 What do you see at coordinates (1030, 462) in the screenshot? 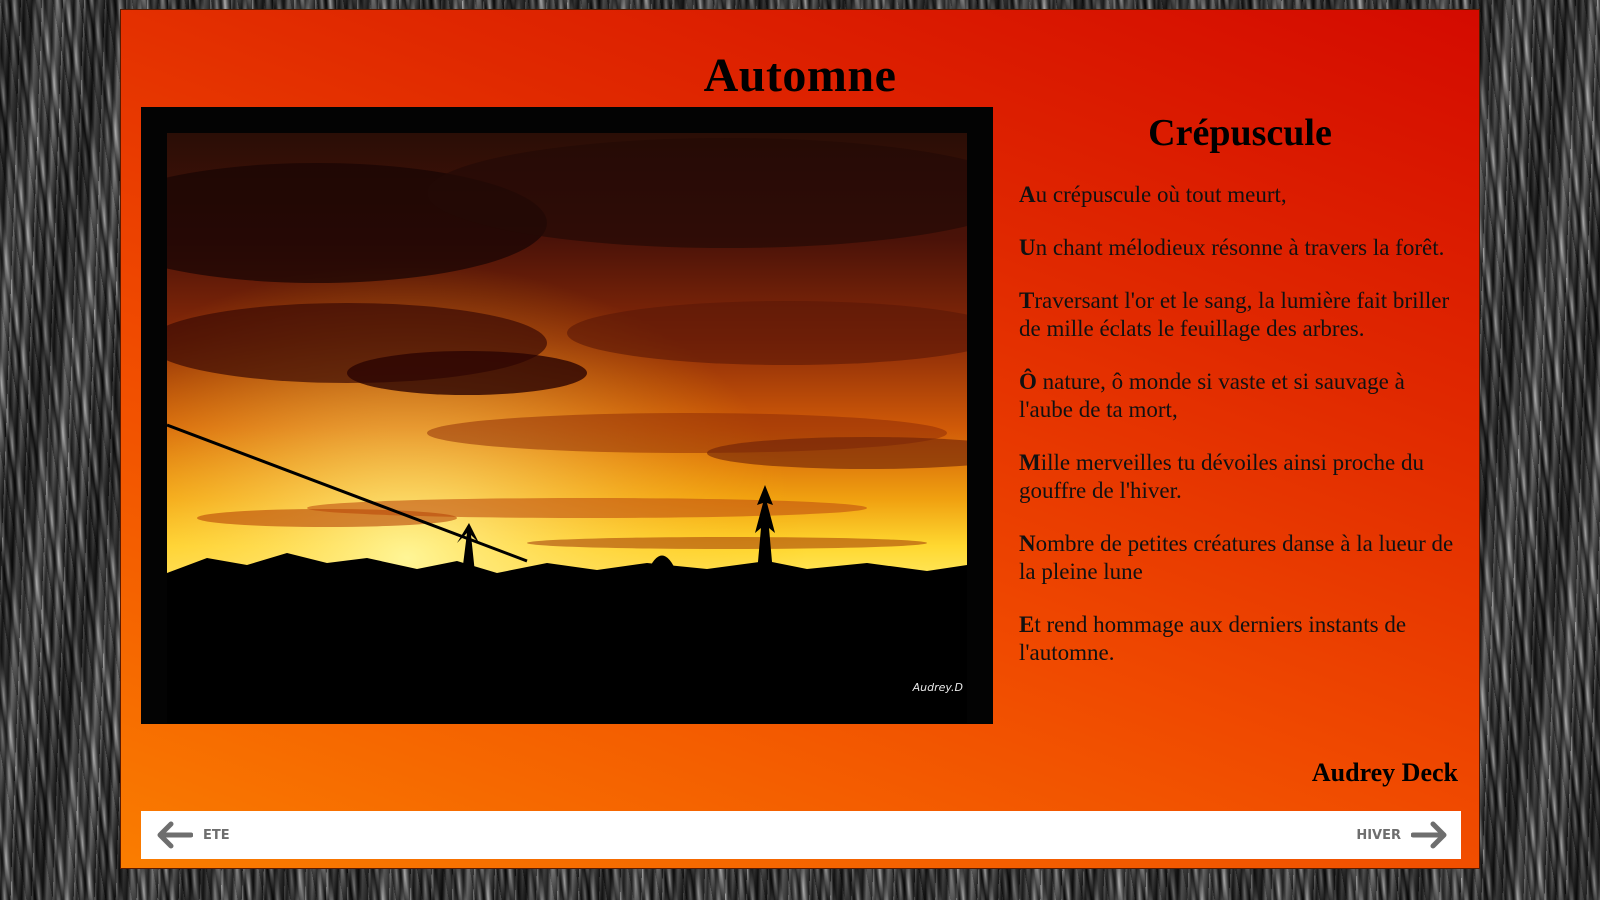
I see `stanza-initial: M` at bounding box center [1030, 462].